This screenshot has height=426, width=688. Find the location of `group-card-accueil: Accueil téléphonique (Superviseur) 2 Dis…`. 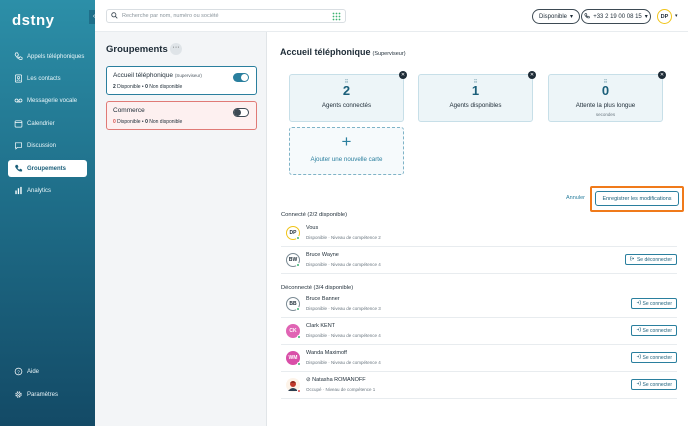

group-card-accueil: Accueil téléphonique (Superviseur) 2 Dis… is located at coordinates (181, 80).